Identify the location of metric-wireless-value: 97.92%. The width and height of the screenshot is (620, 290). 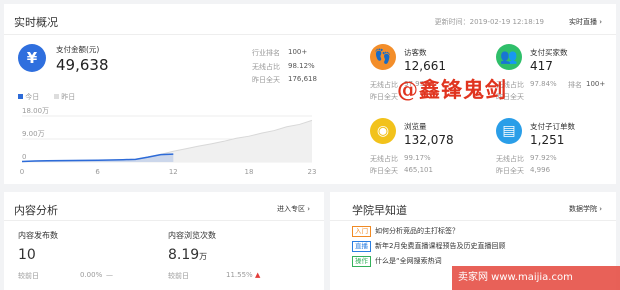
(543, 158).